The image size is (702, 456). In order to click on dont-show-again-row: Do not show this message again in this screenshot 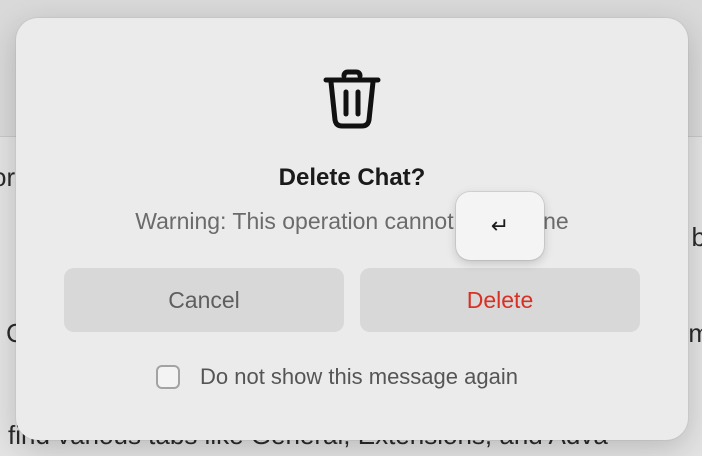, I will do `click(337, 377)`.